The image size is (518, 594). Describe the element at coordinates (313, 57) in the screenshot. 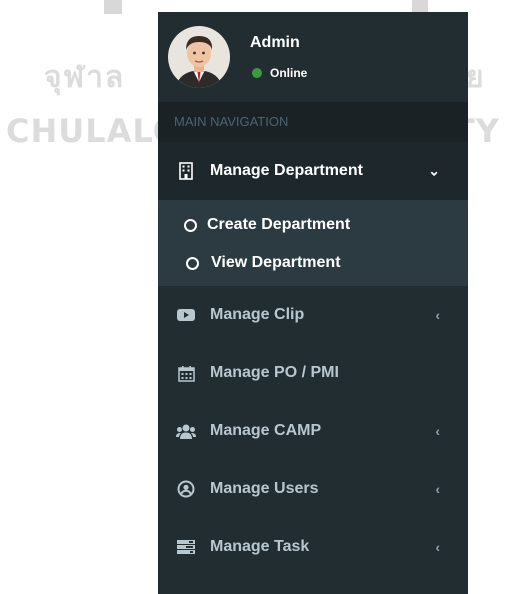

I see `user-panel: Admin Online` at that location.